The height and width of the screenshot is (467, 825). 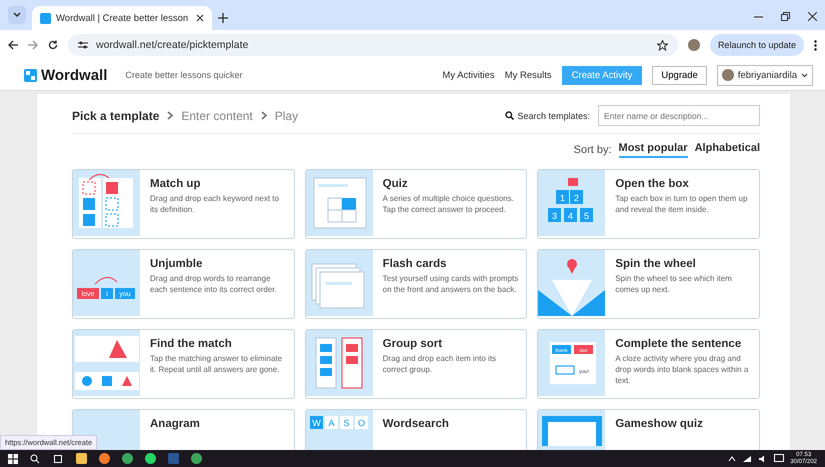 What do you see at coordinates (553, 115) in the screenshot?
I see `search-label: Search templates:` at bounding box center [553, 115].